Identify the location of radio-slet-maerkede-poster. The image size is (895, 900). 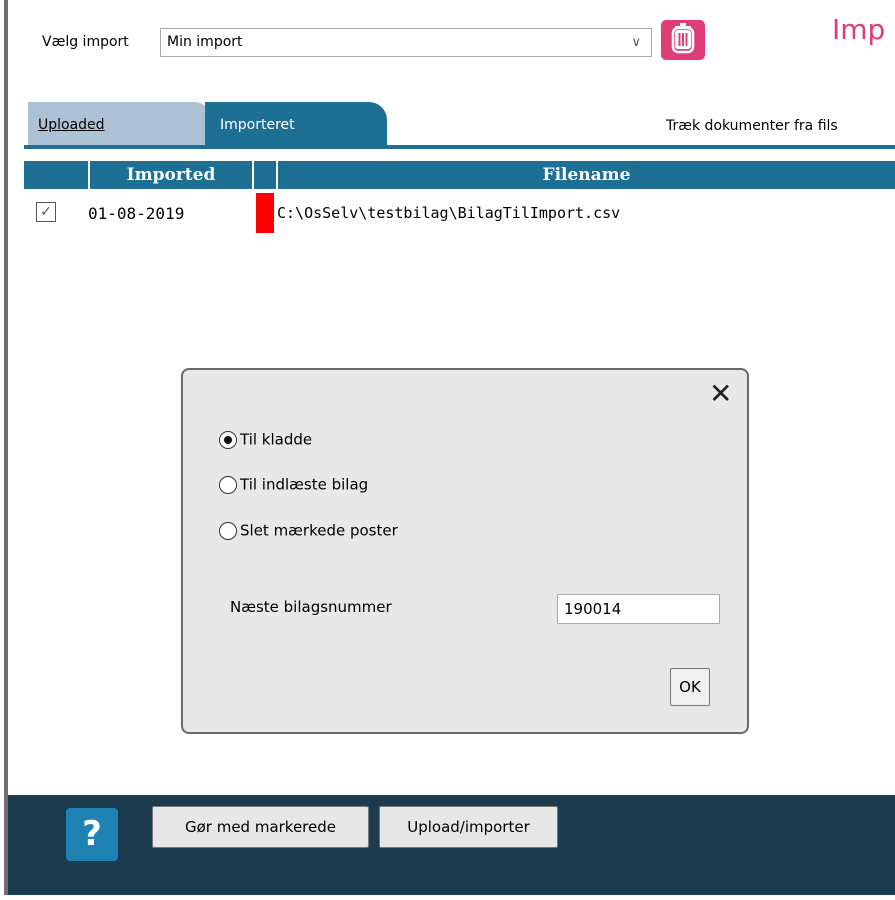
(228, 530).